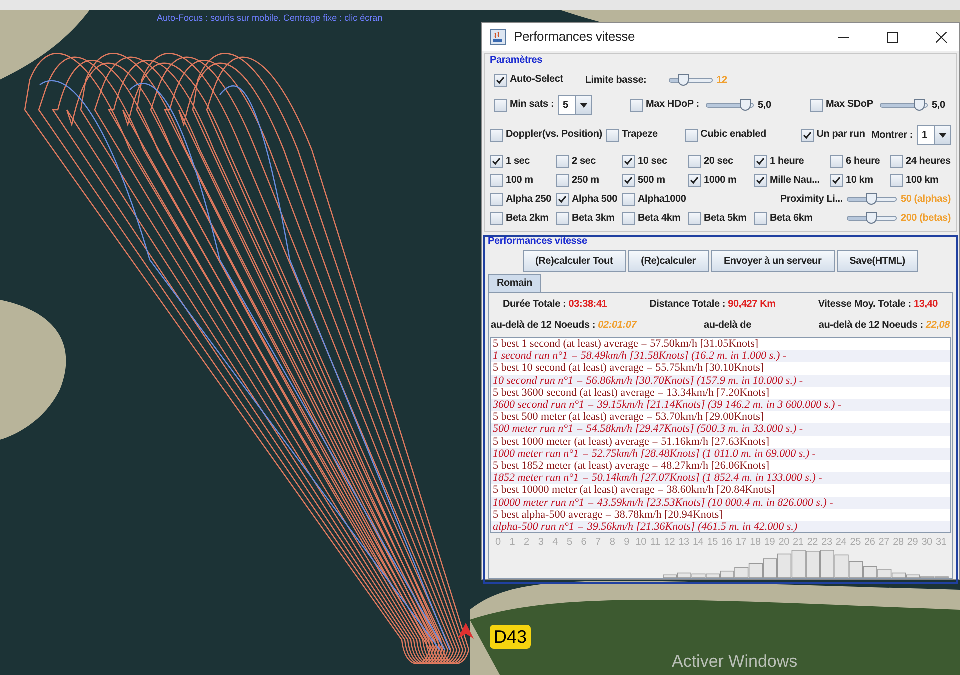  What do you see at coordinates (878, 305) in the screenshot?
I see `stat-text: Vitesse Moy. Totale : 13,40` at bounding box center [878, 305].